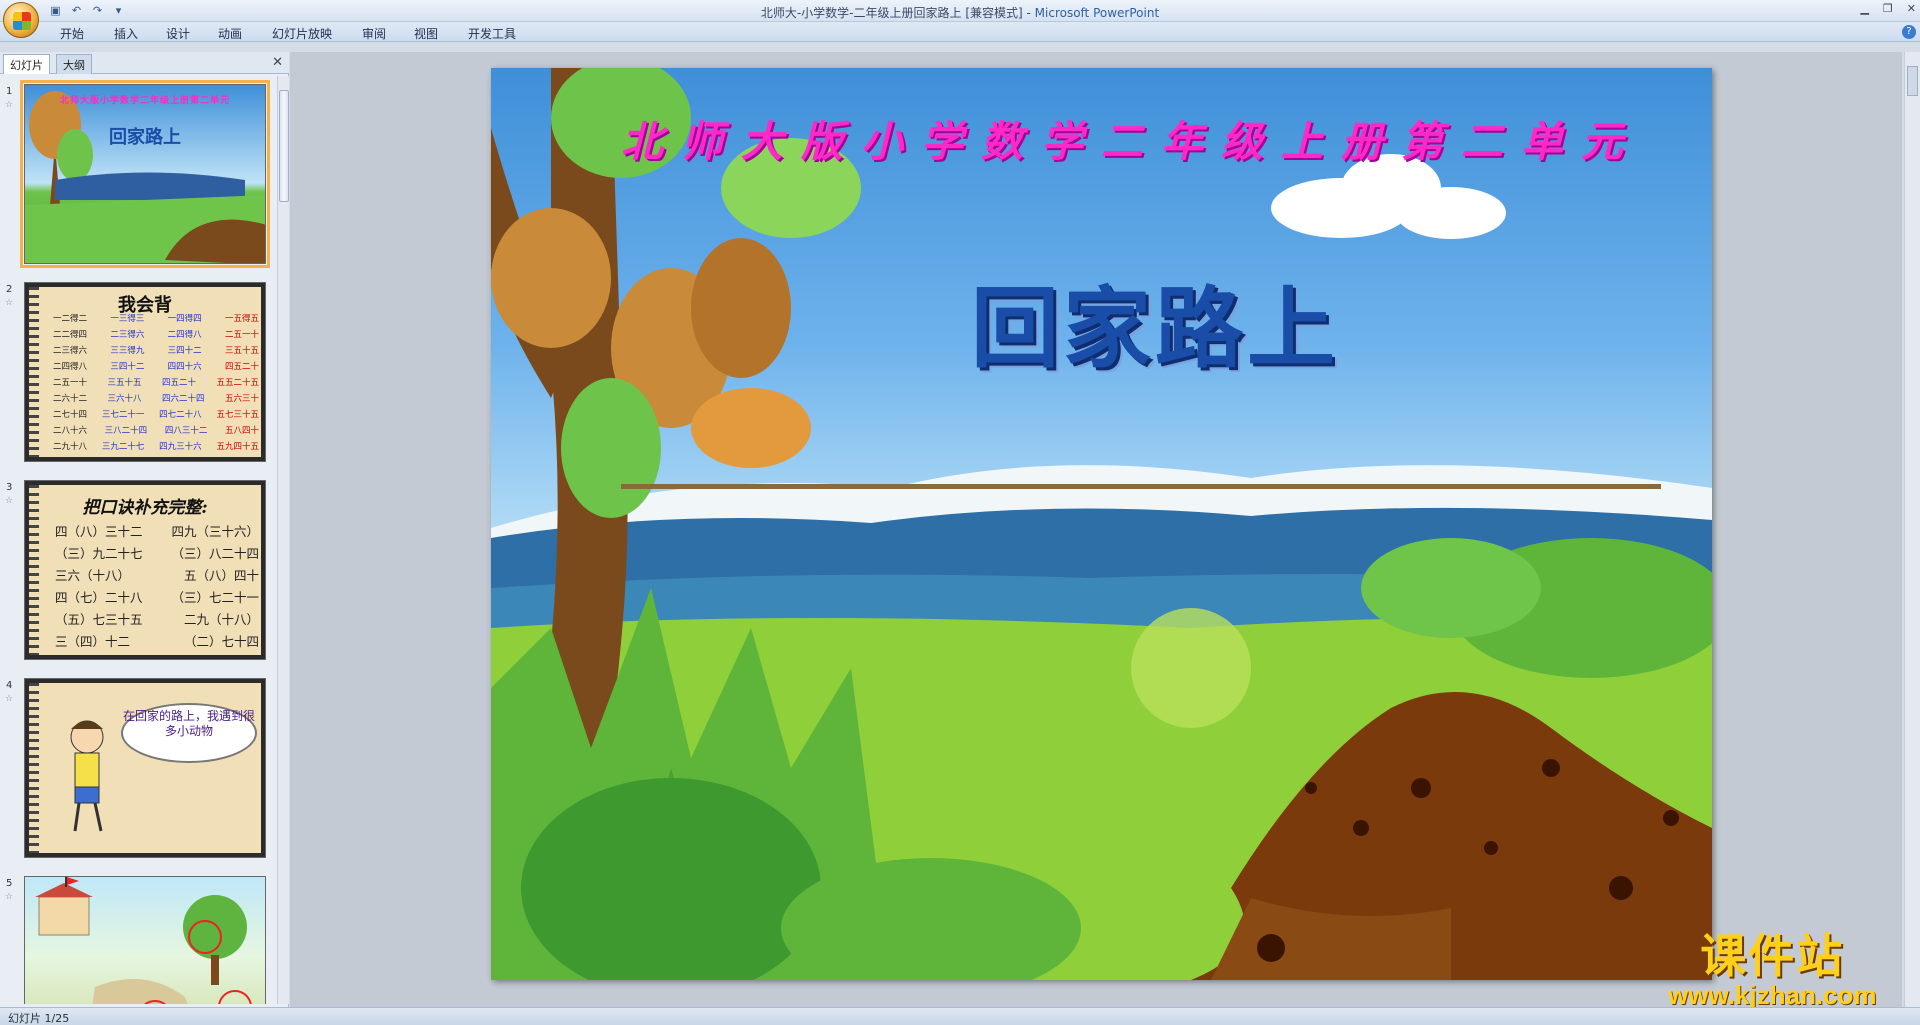 The image size is (1920, 1025). I want to click on slide-number: 5, so click(9, 883).